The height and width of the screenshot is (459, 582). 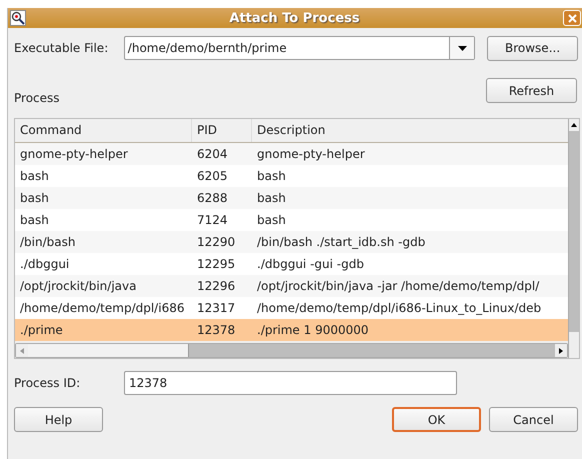 What do you see at coordinates (531, 90) in the screenshot?
I see `refresh-button: Refresh` at bounding box center [531, 90].